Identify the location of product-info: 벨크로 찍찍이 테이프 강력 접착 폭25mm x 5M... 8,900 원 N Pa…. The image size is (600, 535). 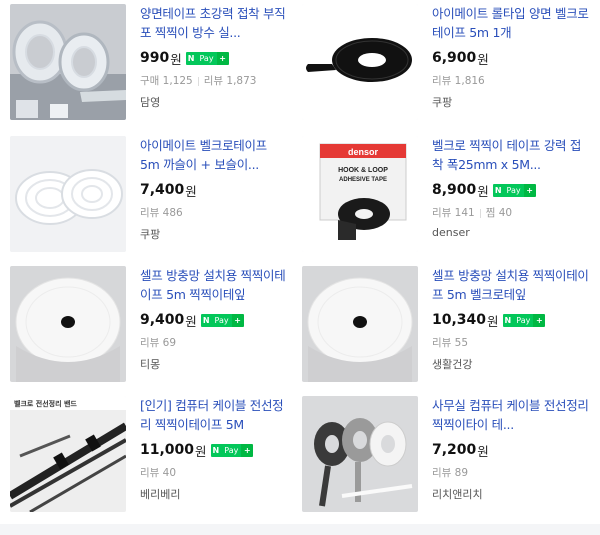
(512, 188).